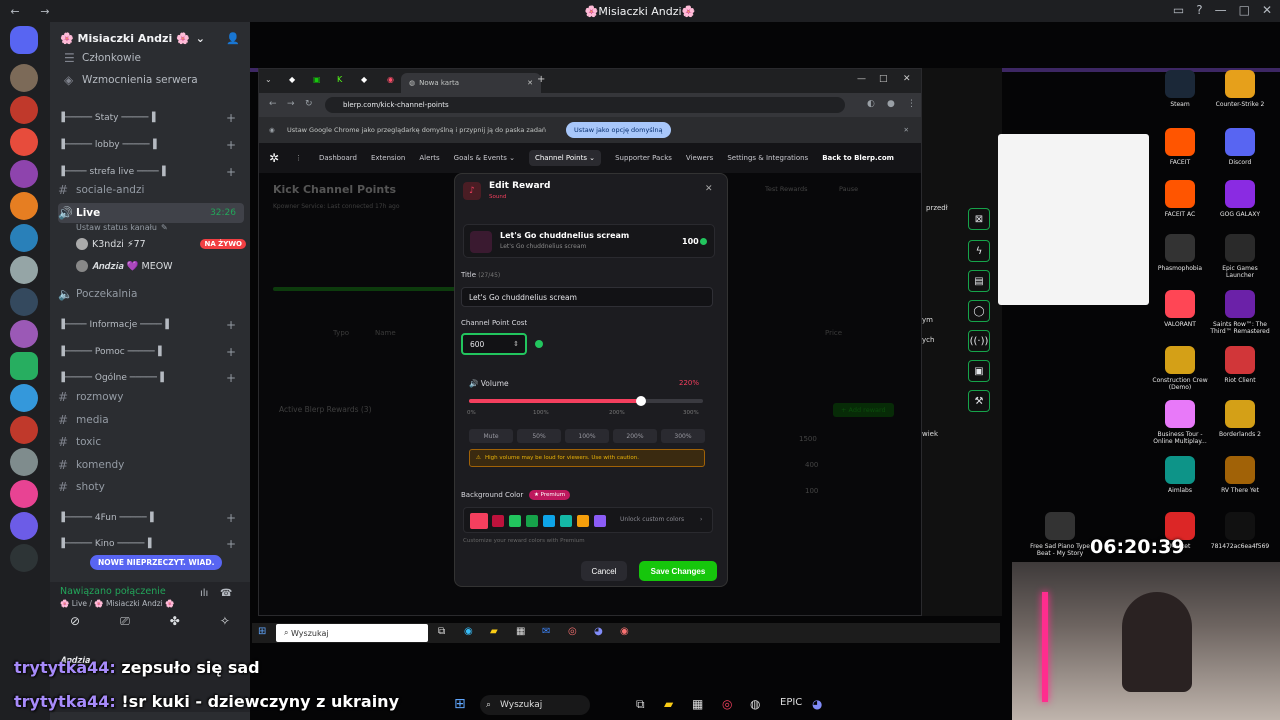  I want to click on desktop-icon: 781472ac6ea4f569, so click(1240, 531).